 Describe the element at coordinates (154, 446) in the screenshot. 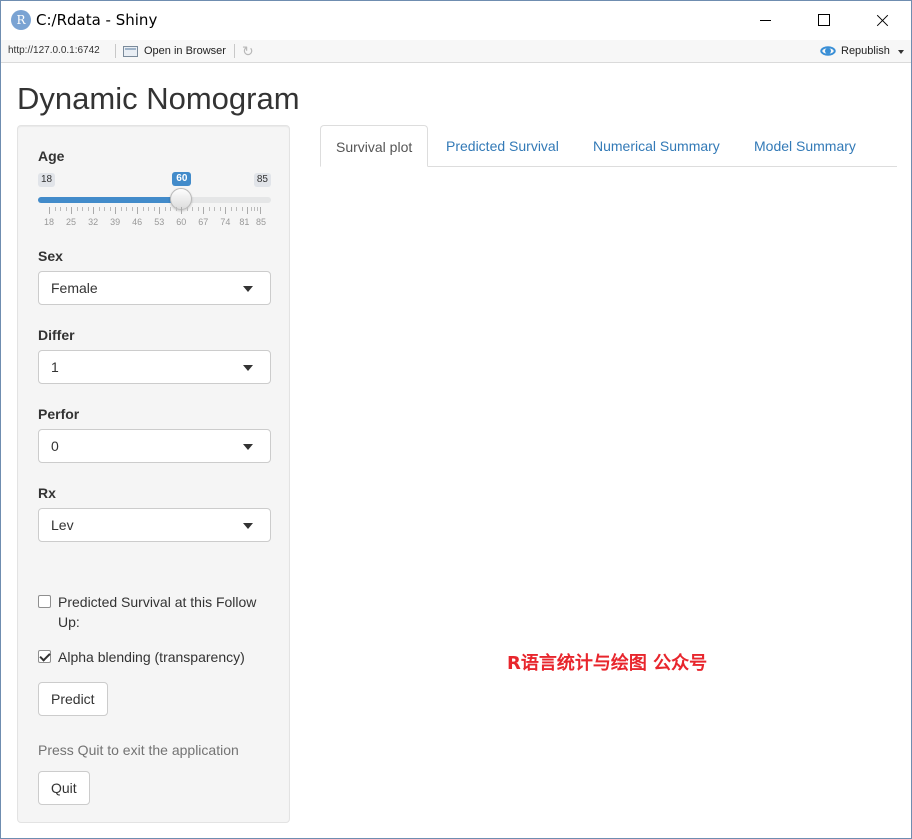

I see `perfor-select: 0` at that location.